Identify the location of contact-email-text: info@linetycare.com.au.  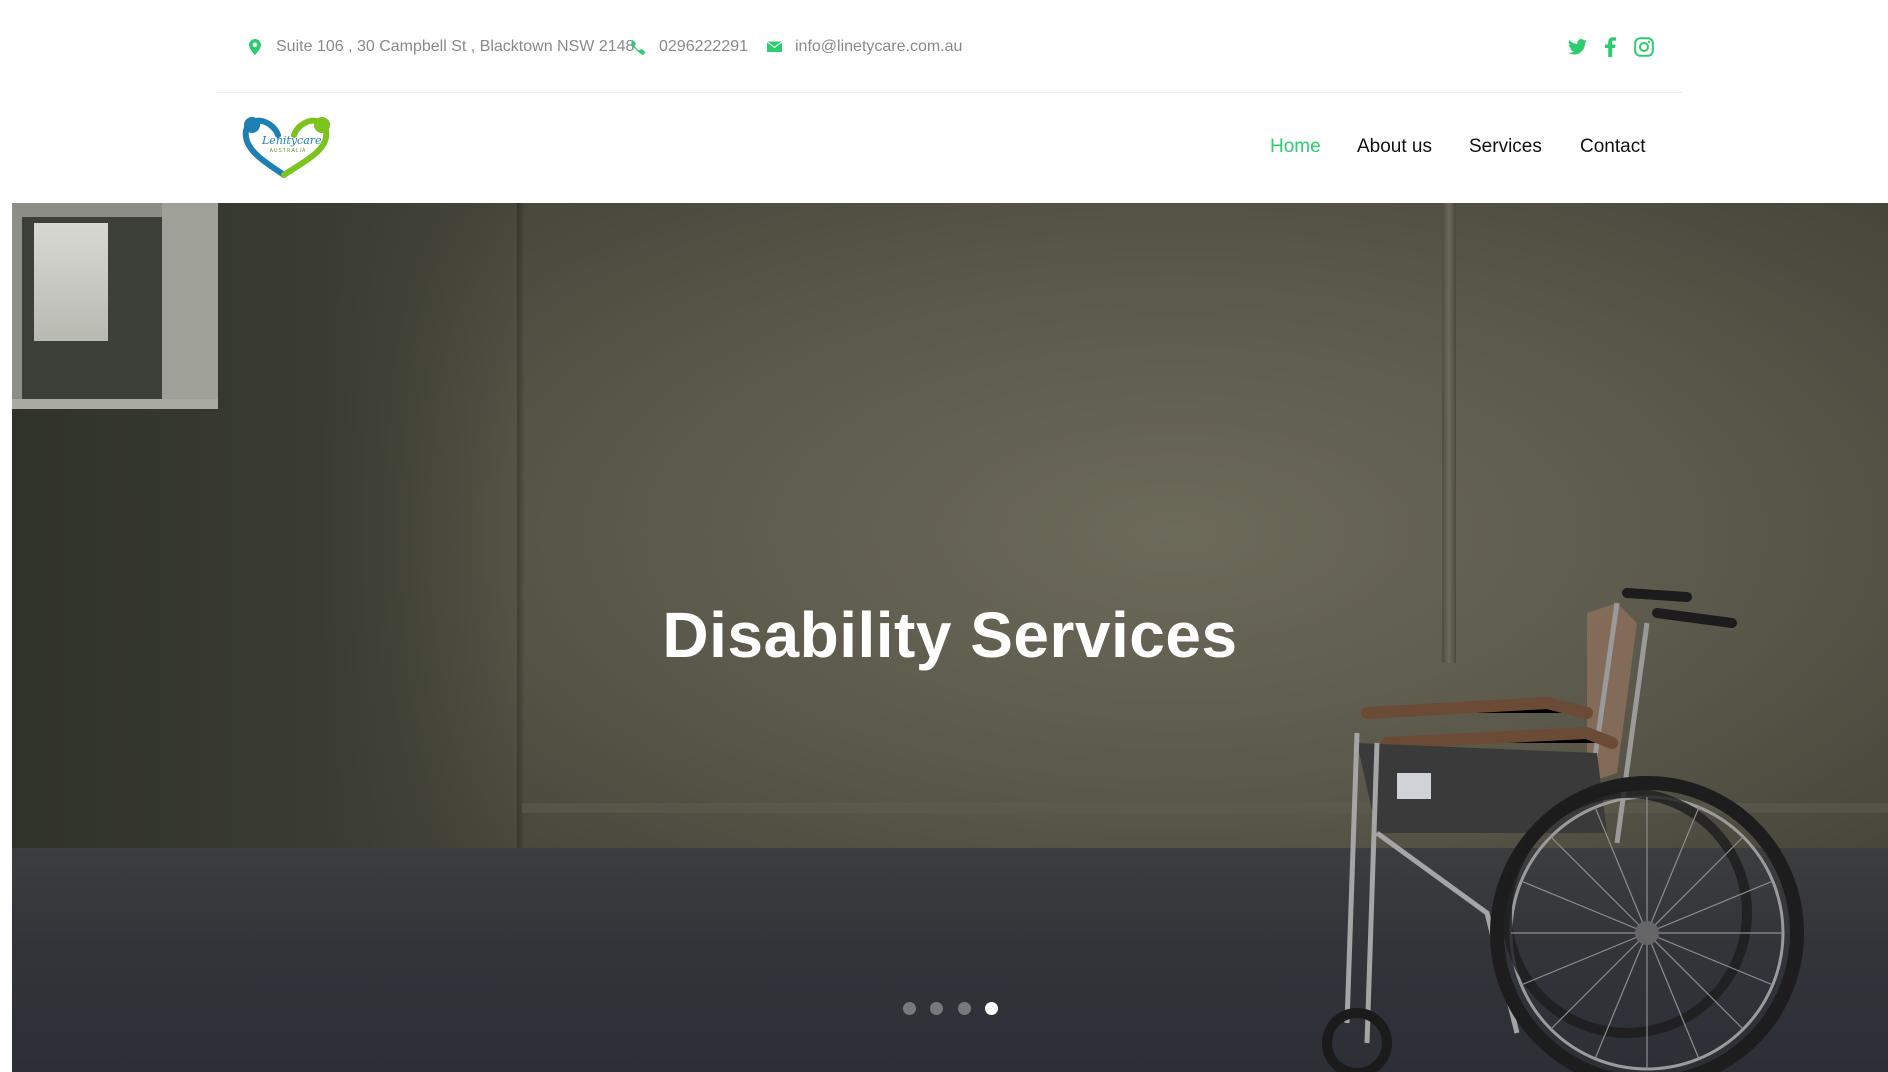
(878, 47).